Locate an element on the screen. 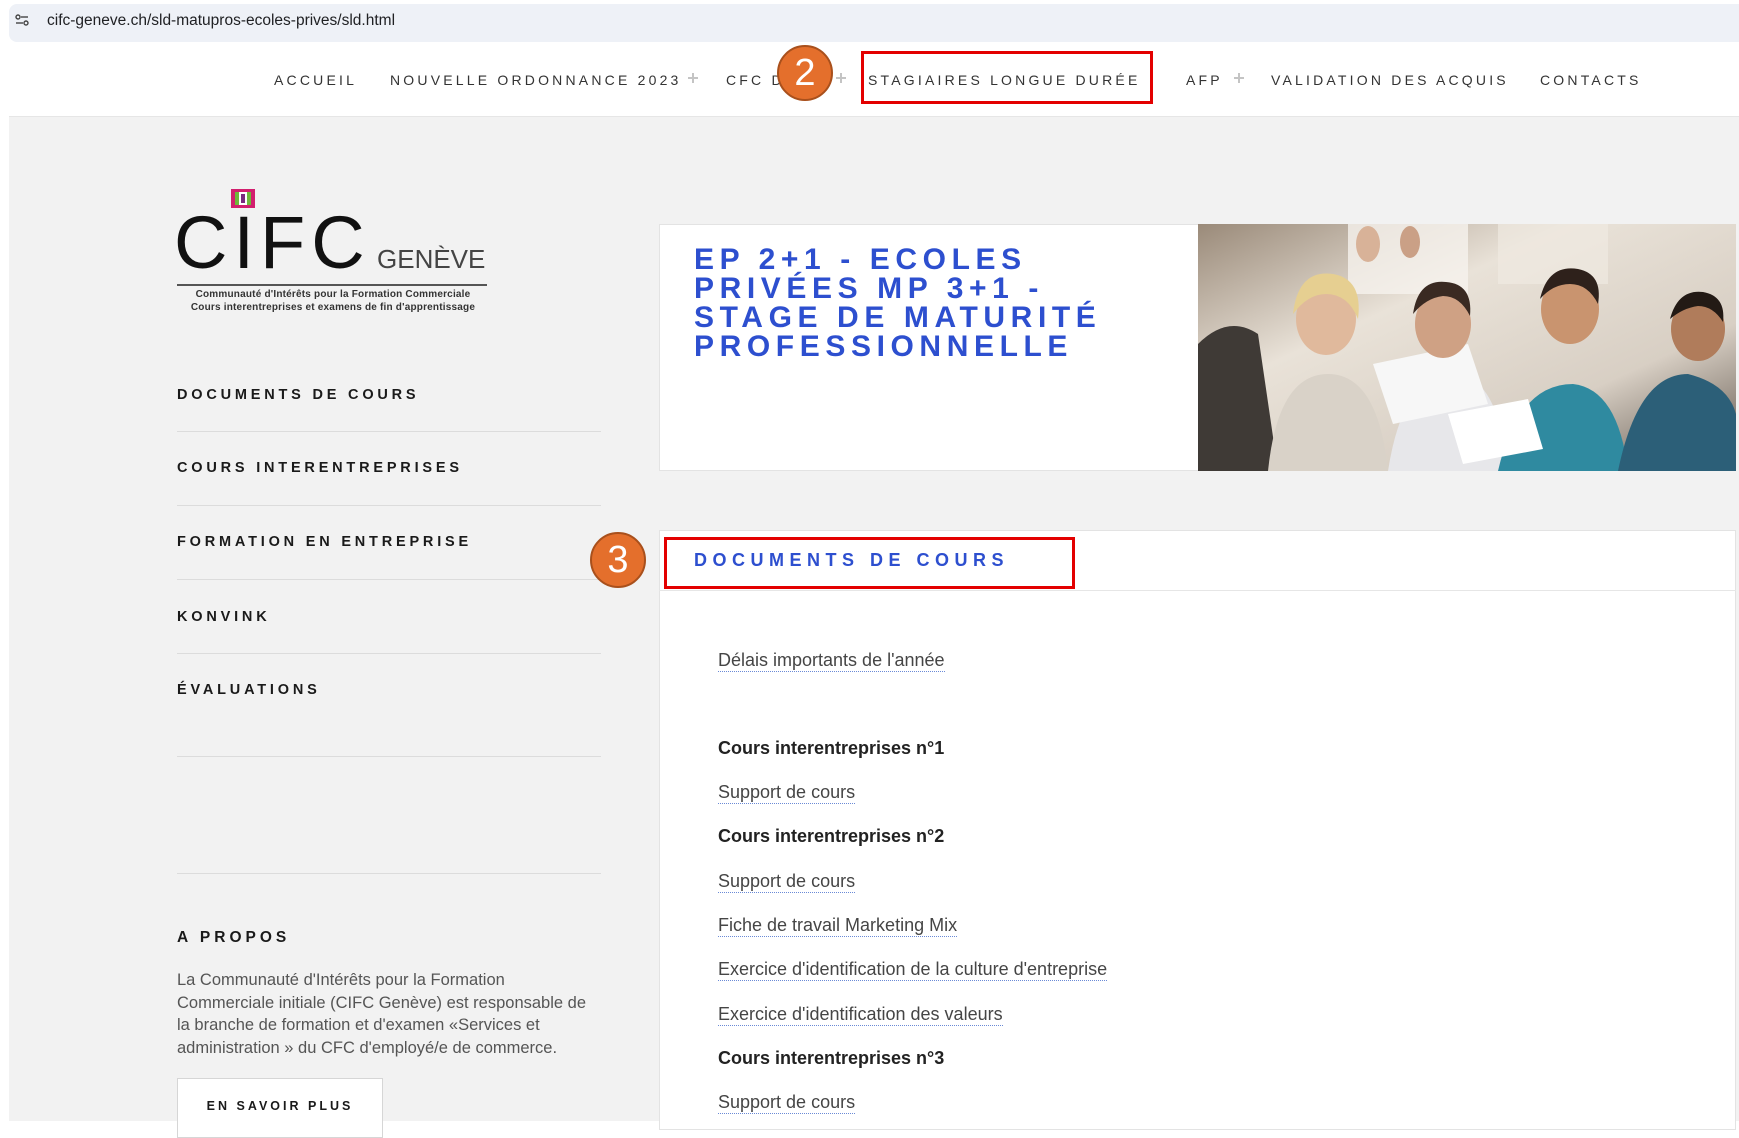 The height and width of the screenshot is (1138, 1739). page-title-line: PROFESSIONNELLE is located at coordinates (884, 346).